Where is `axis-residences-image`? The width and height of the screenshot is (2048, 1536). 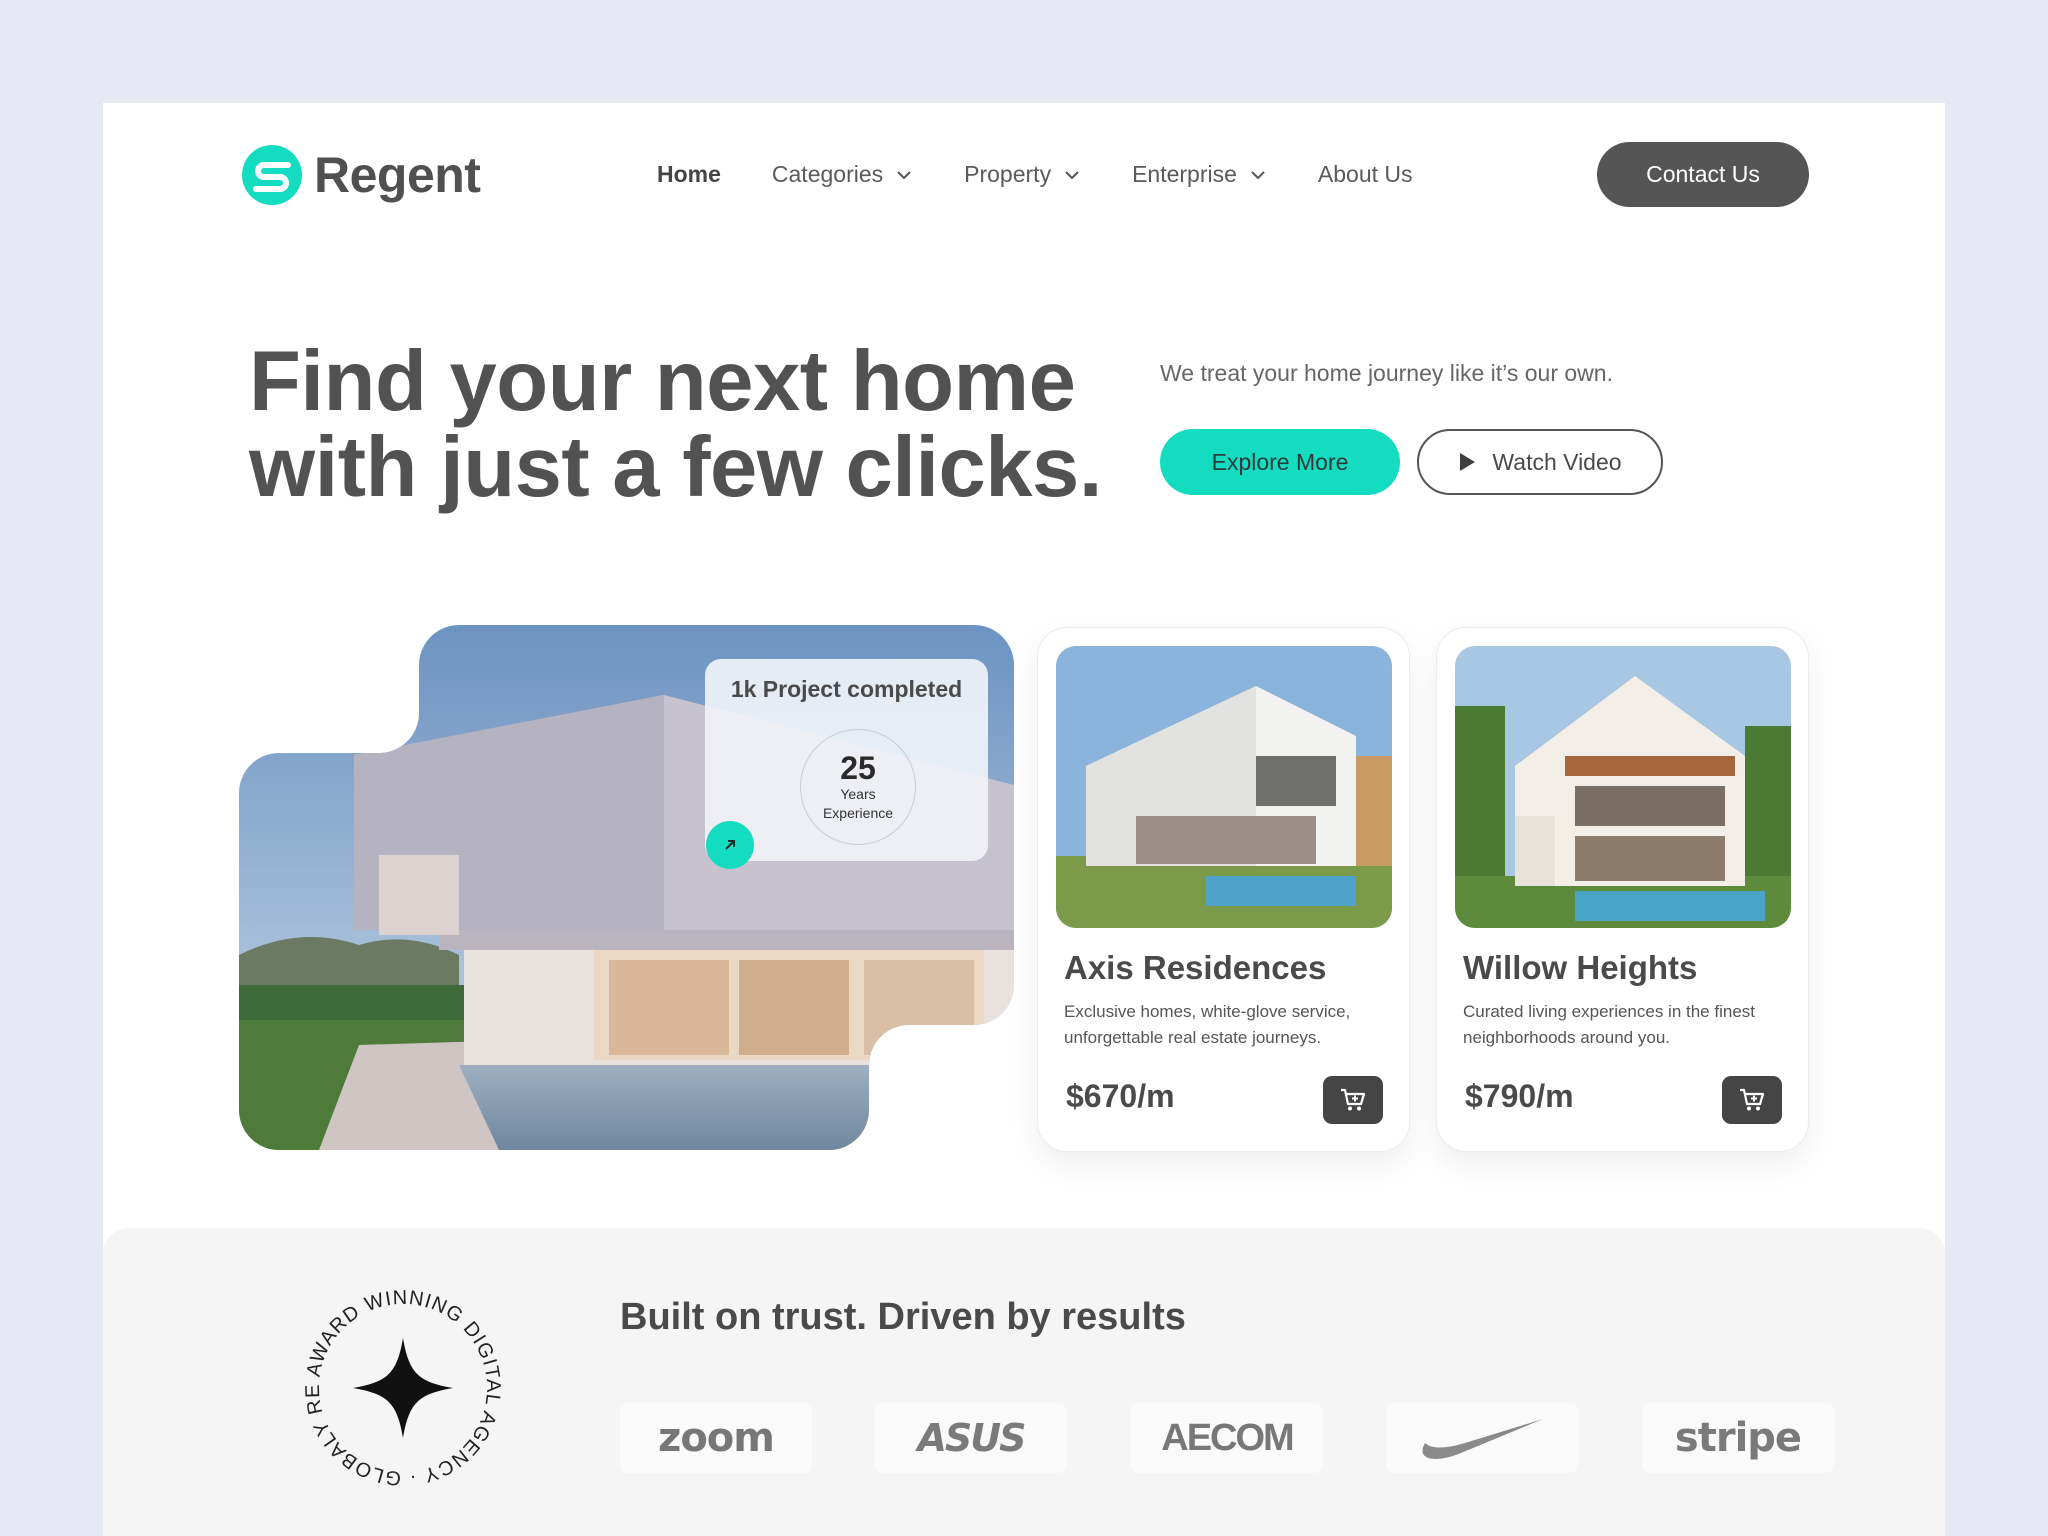
axis-residences-image is located at coordinates (1224, 787).